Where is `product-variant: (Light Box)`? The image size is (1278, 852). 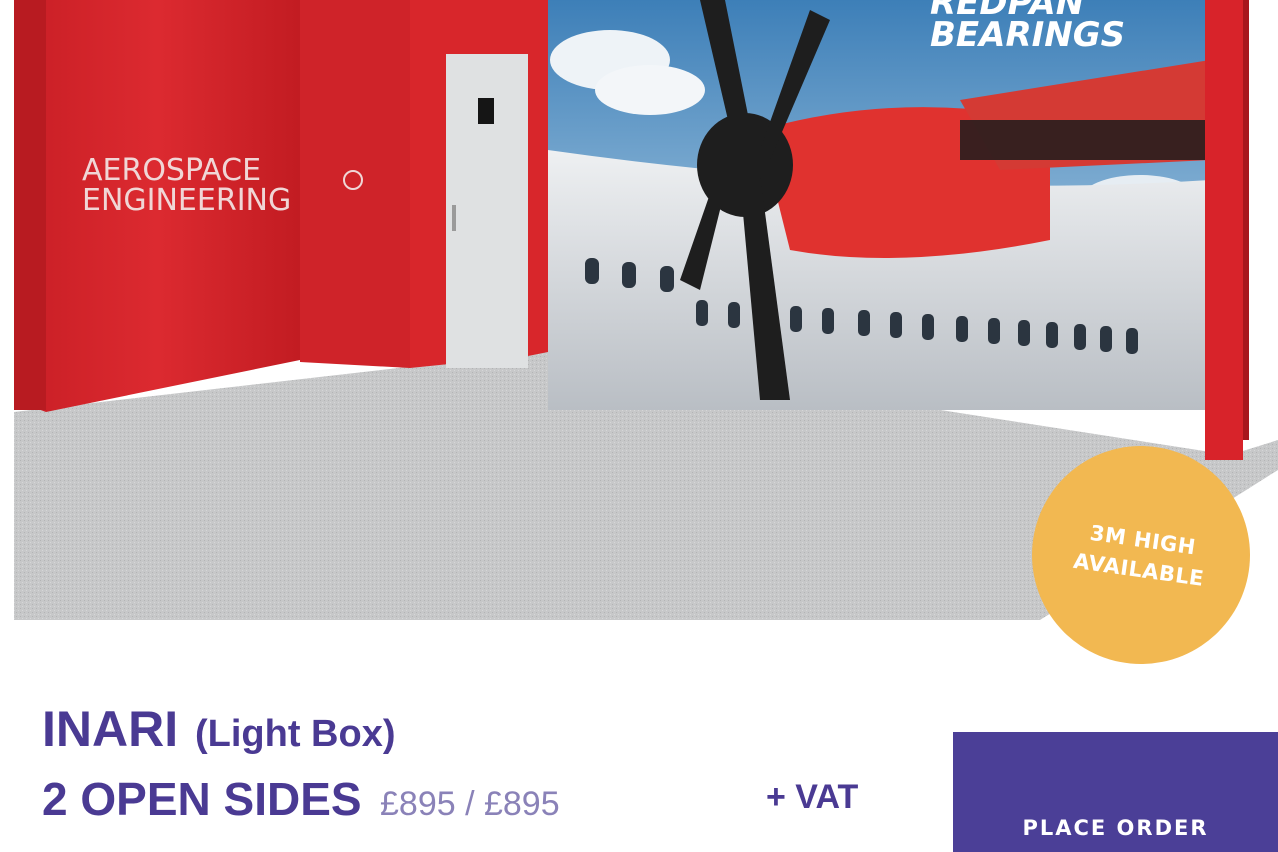 product-variant: (Light Box) is located at coordinates (295, 734).